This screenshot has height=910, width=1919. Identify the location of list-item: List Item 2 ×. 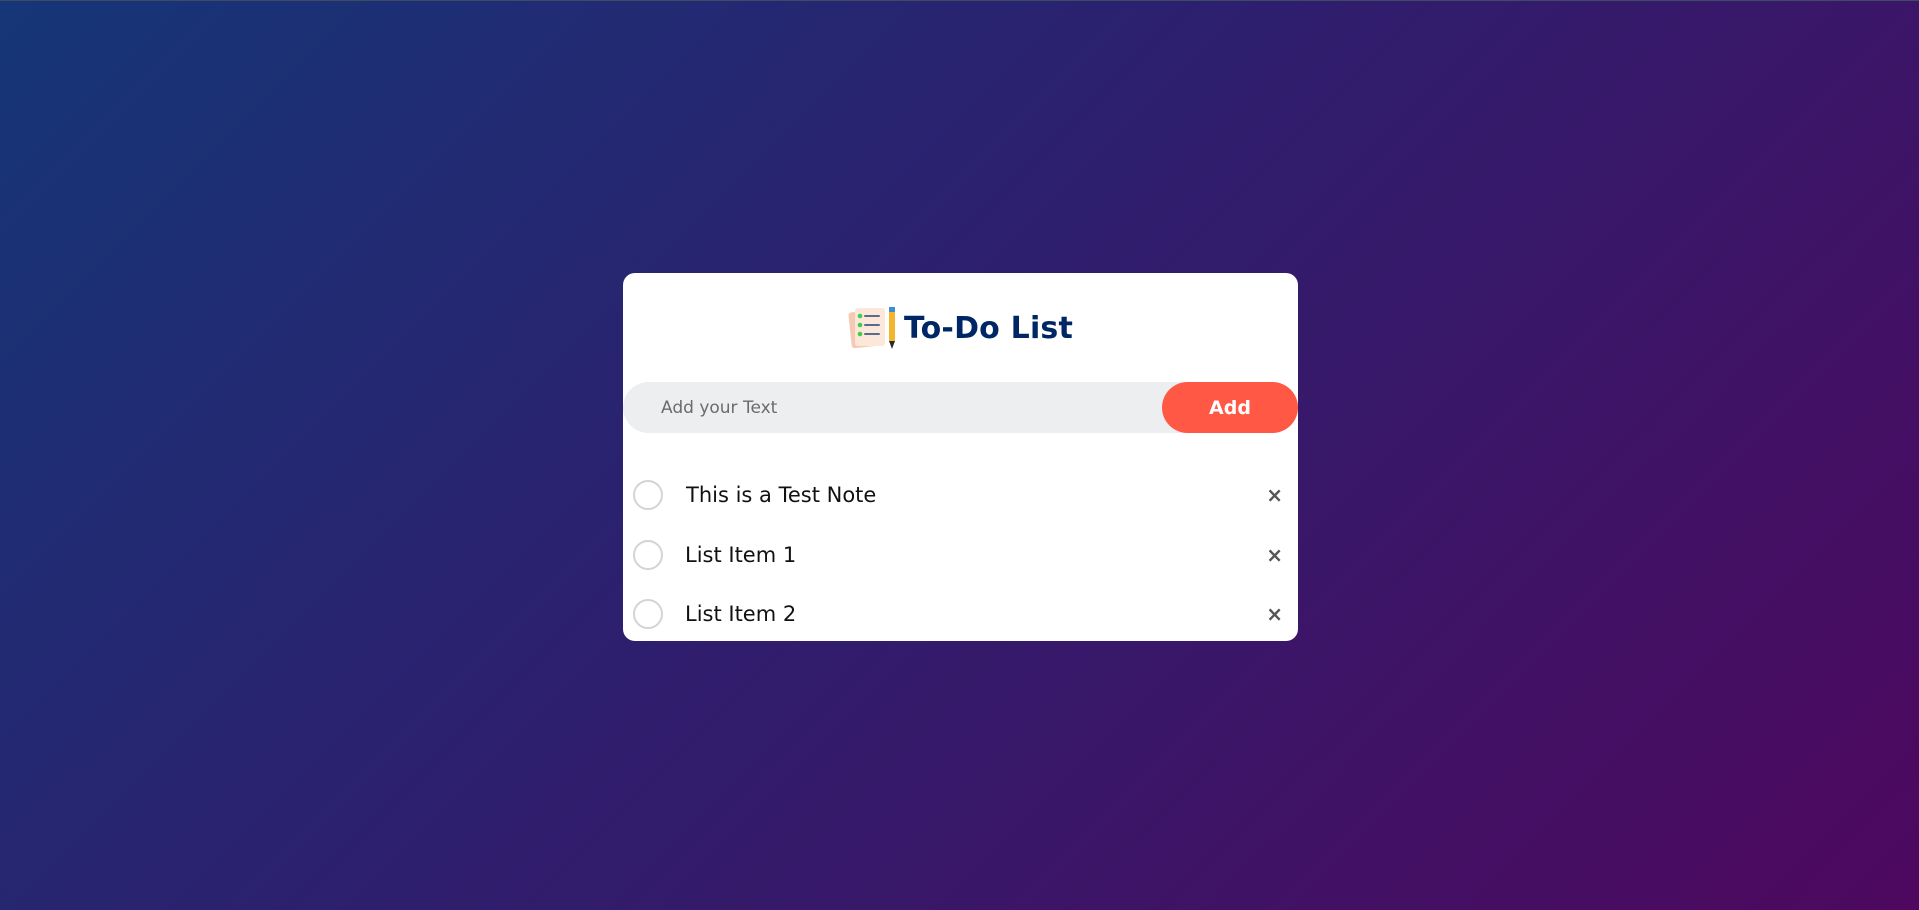
(960, 614).